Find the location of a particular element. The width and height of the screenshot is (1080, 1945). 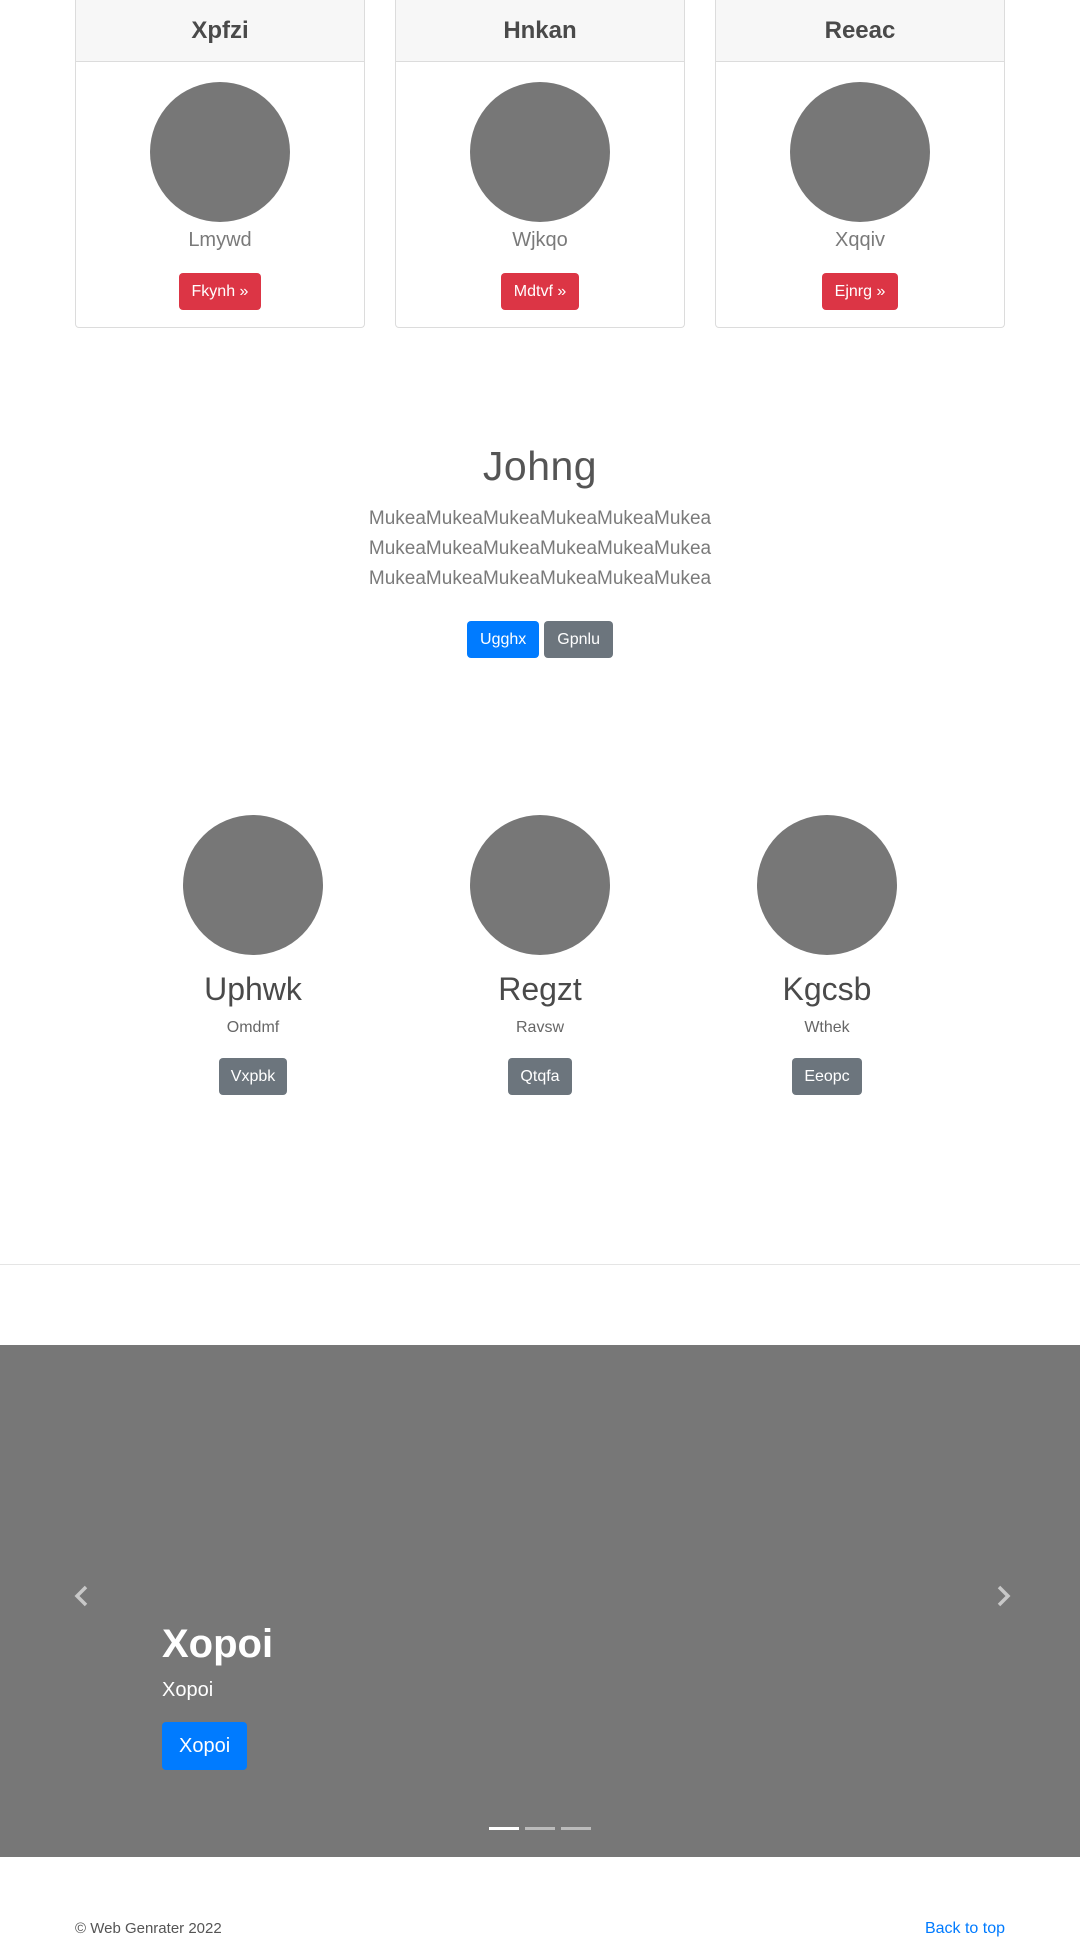

carousel-heading: Xopoi is located at coordinates (218, 1644).